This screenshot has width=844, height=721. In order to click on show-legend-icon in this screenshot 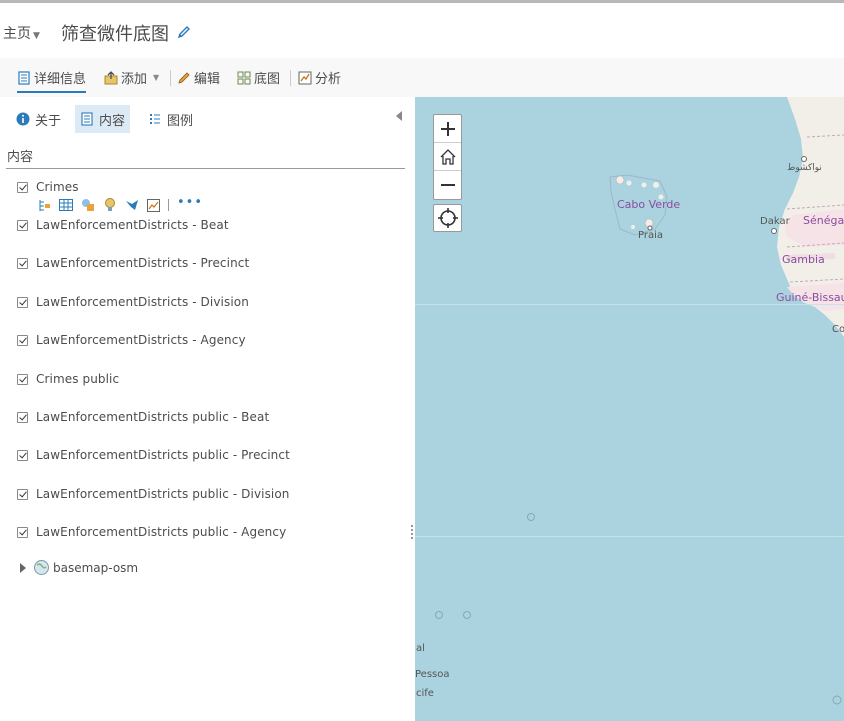, I will do `click(153, 205)`.